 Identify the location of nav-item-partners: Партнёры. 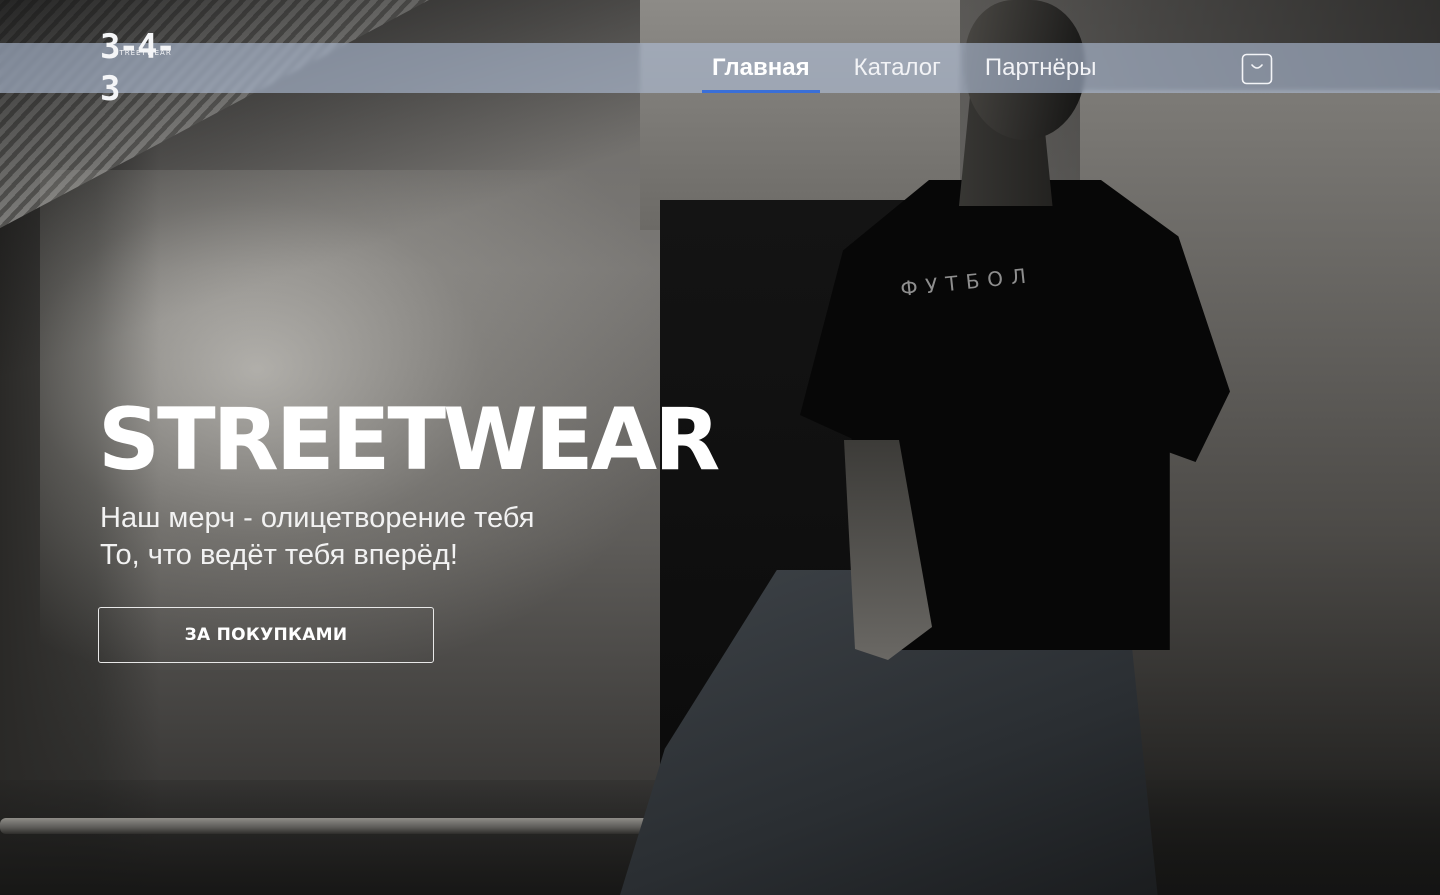
(1041, 68).